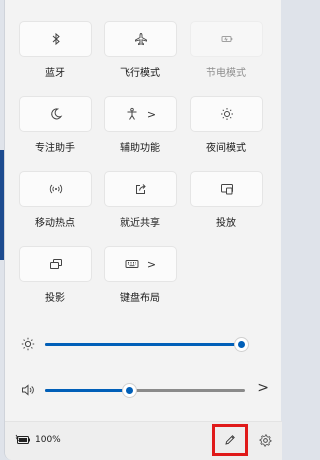  I want to click on hotspot-icon, so click(55, 189).